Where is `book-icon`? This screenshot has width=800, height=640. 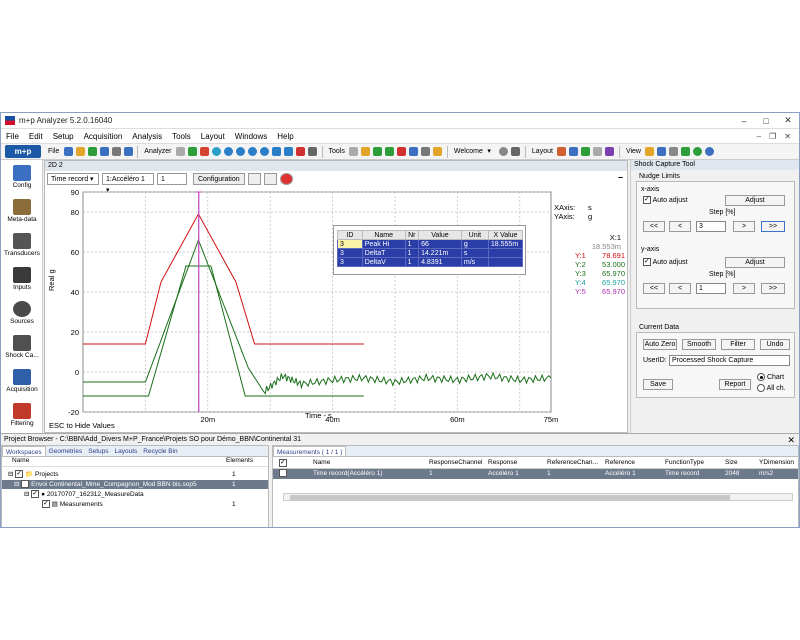 book-icon is located at coordinates (426, 151).